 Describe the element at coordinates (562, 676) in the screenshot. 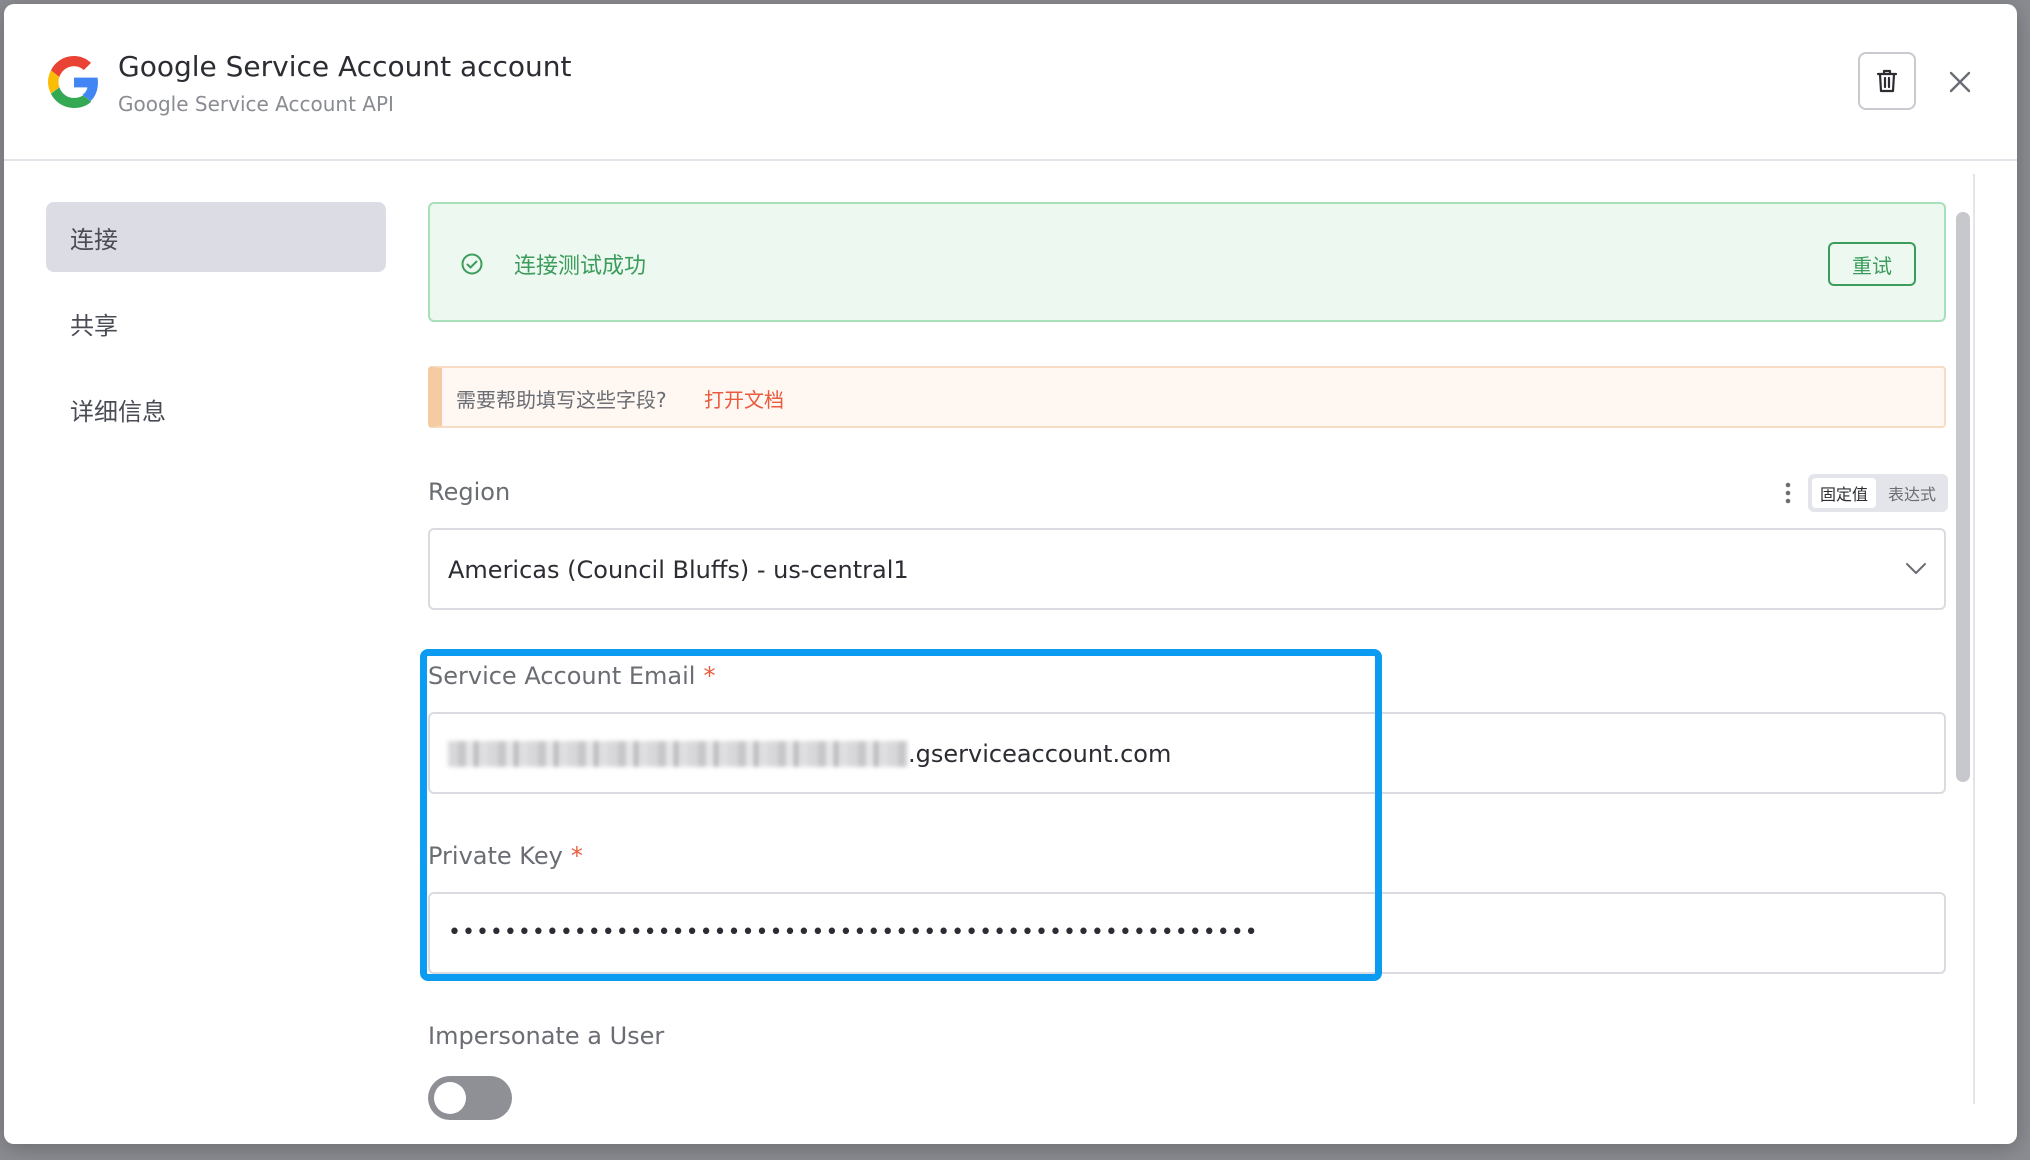

I see `email-label-text: Service Account Email` at that location.